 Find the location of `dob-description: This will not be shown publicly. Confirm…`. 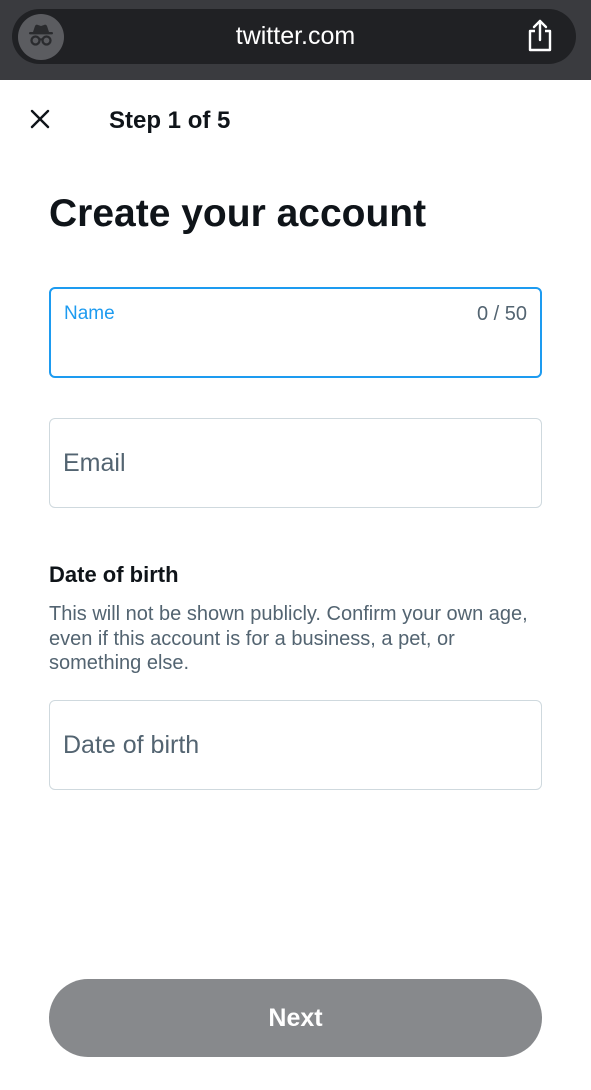

dob-description: This will not be shown publicly. Confirm… is located at coordinates (288, 638).